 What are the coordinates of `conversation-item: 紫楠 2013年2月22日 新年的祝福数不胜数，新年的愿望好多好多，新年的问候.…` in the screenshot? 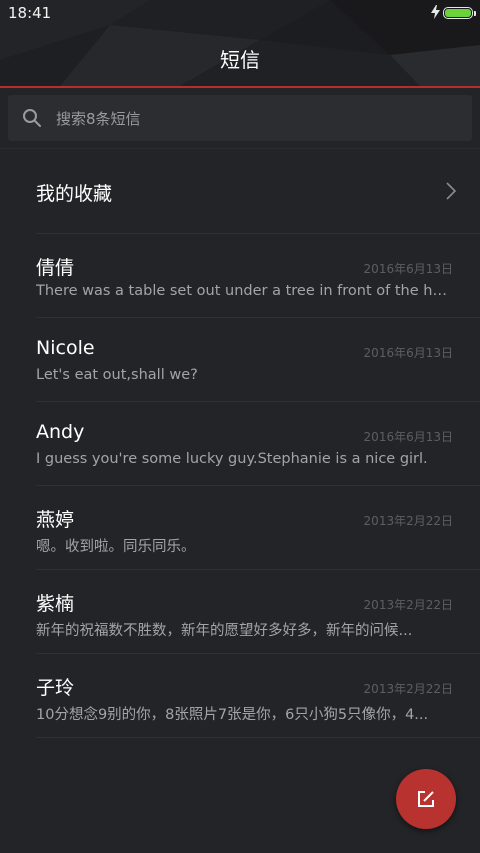 It's located at (240, 612).